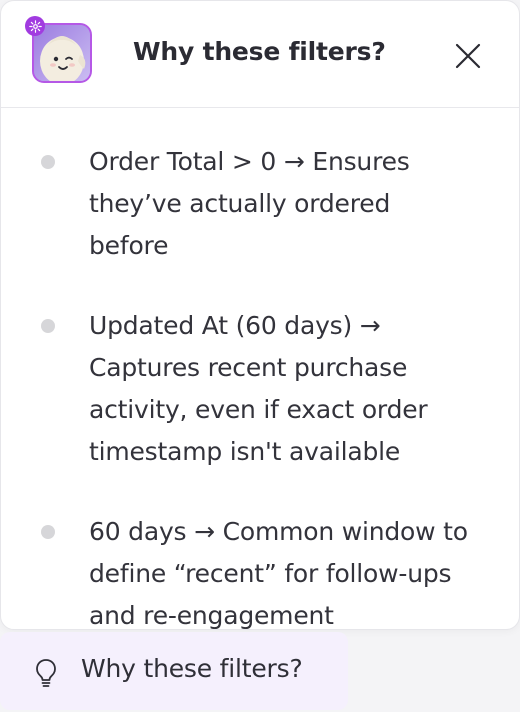 The width and height of the screenshot is (520, 712). I want to click on panel-header: Why these filters?, so click(260, 54).